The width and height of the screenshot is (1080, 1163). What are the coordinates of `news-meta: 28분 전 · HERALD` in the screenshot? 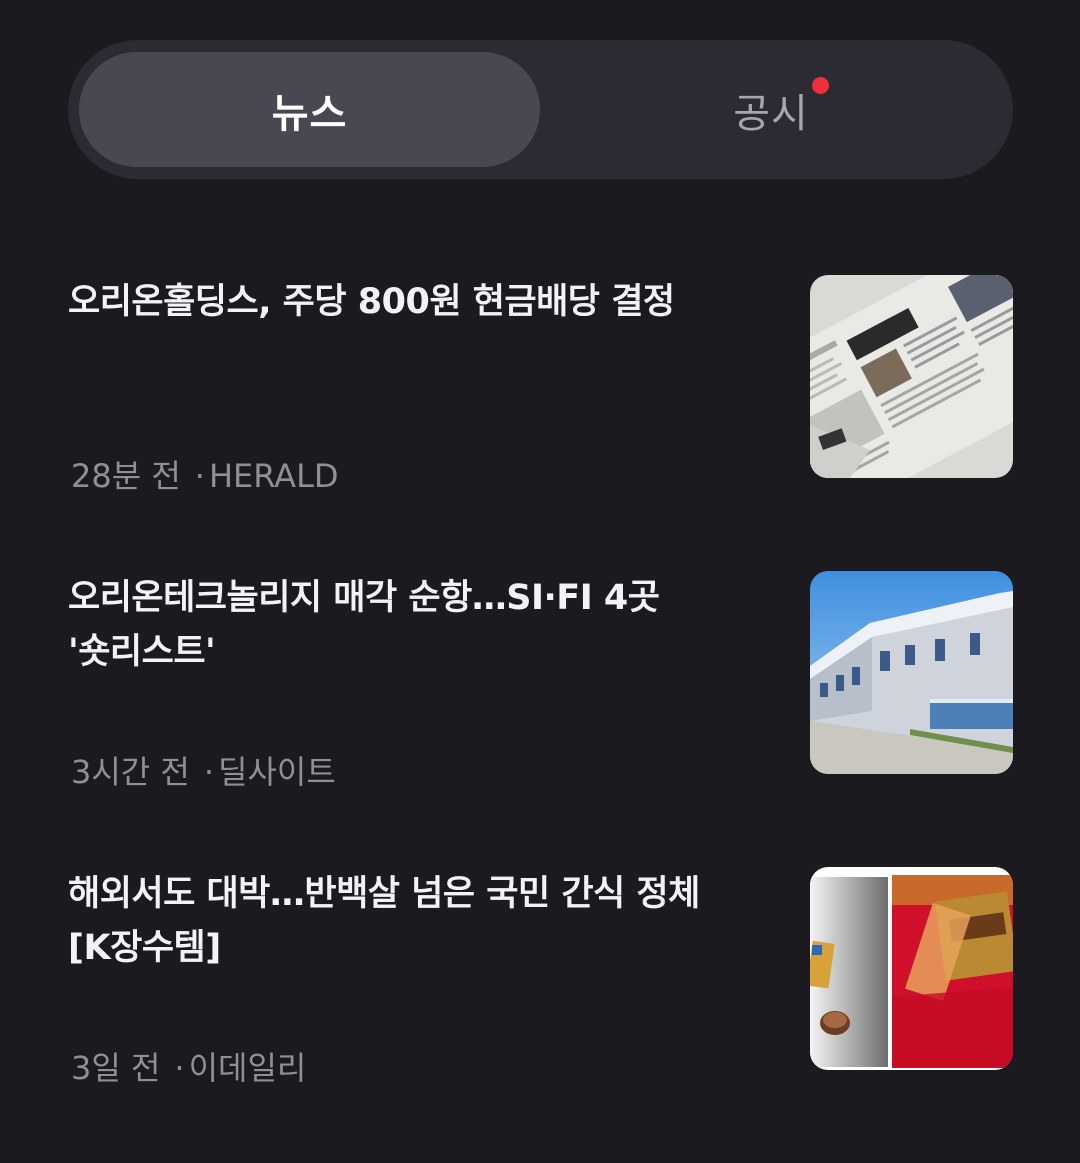 It's located at (205, 476).